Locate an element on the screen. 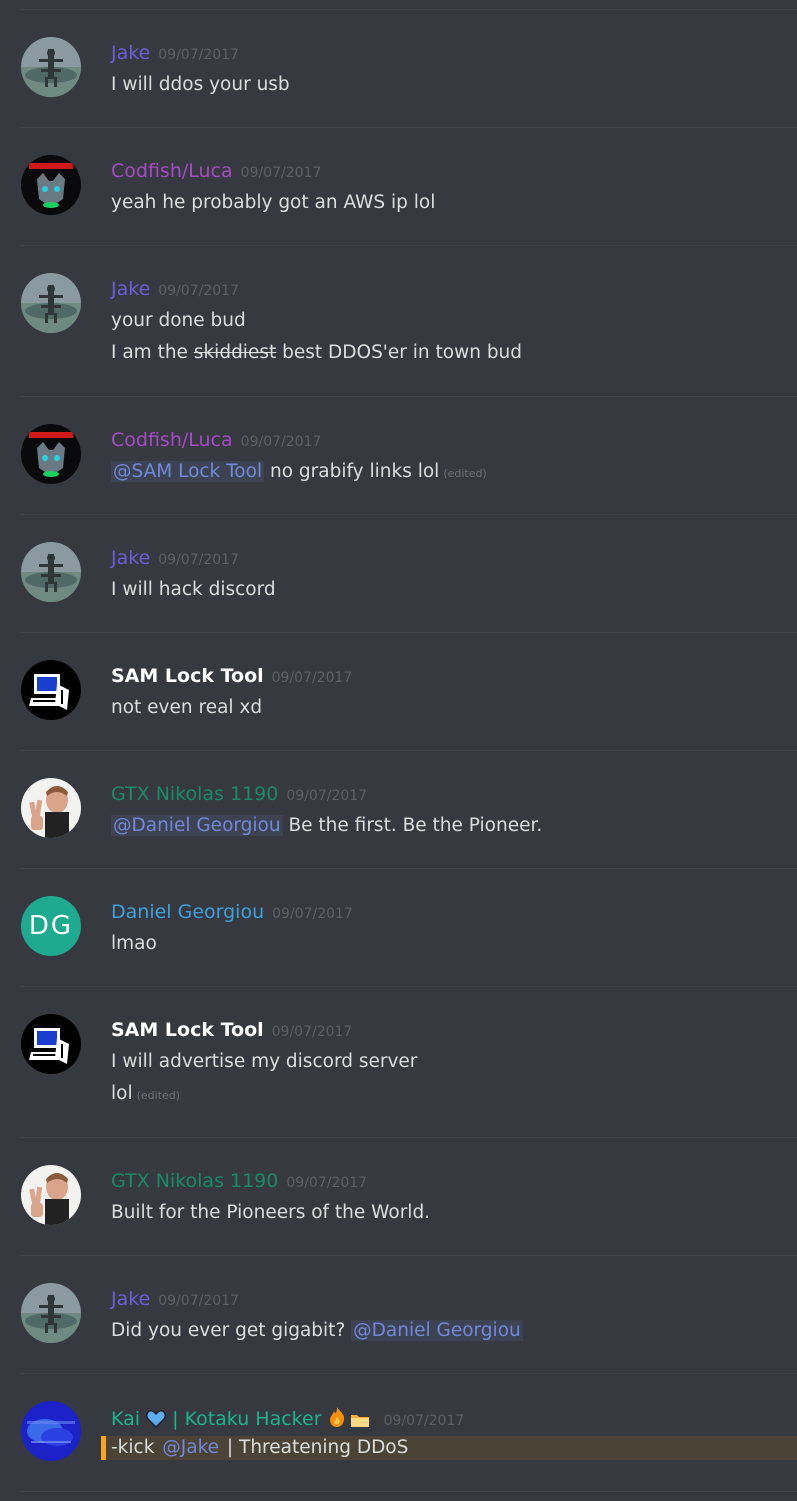 This screenshot has width=797, height=1501. message-header: Daniel Georgiou 09/07/2017 is located at coordinates (232, 912).